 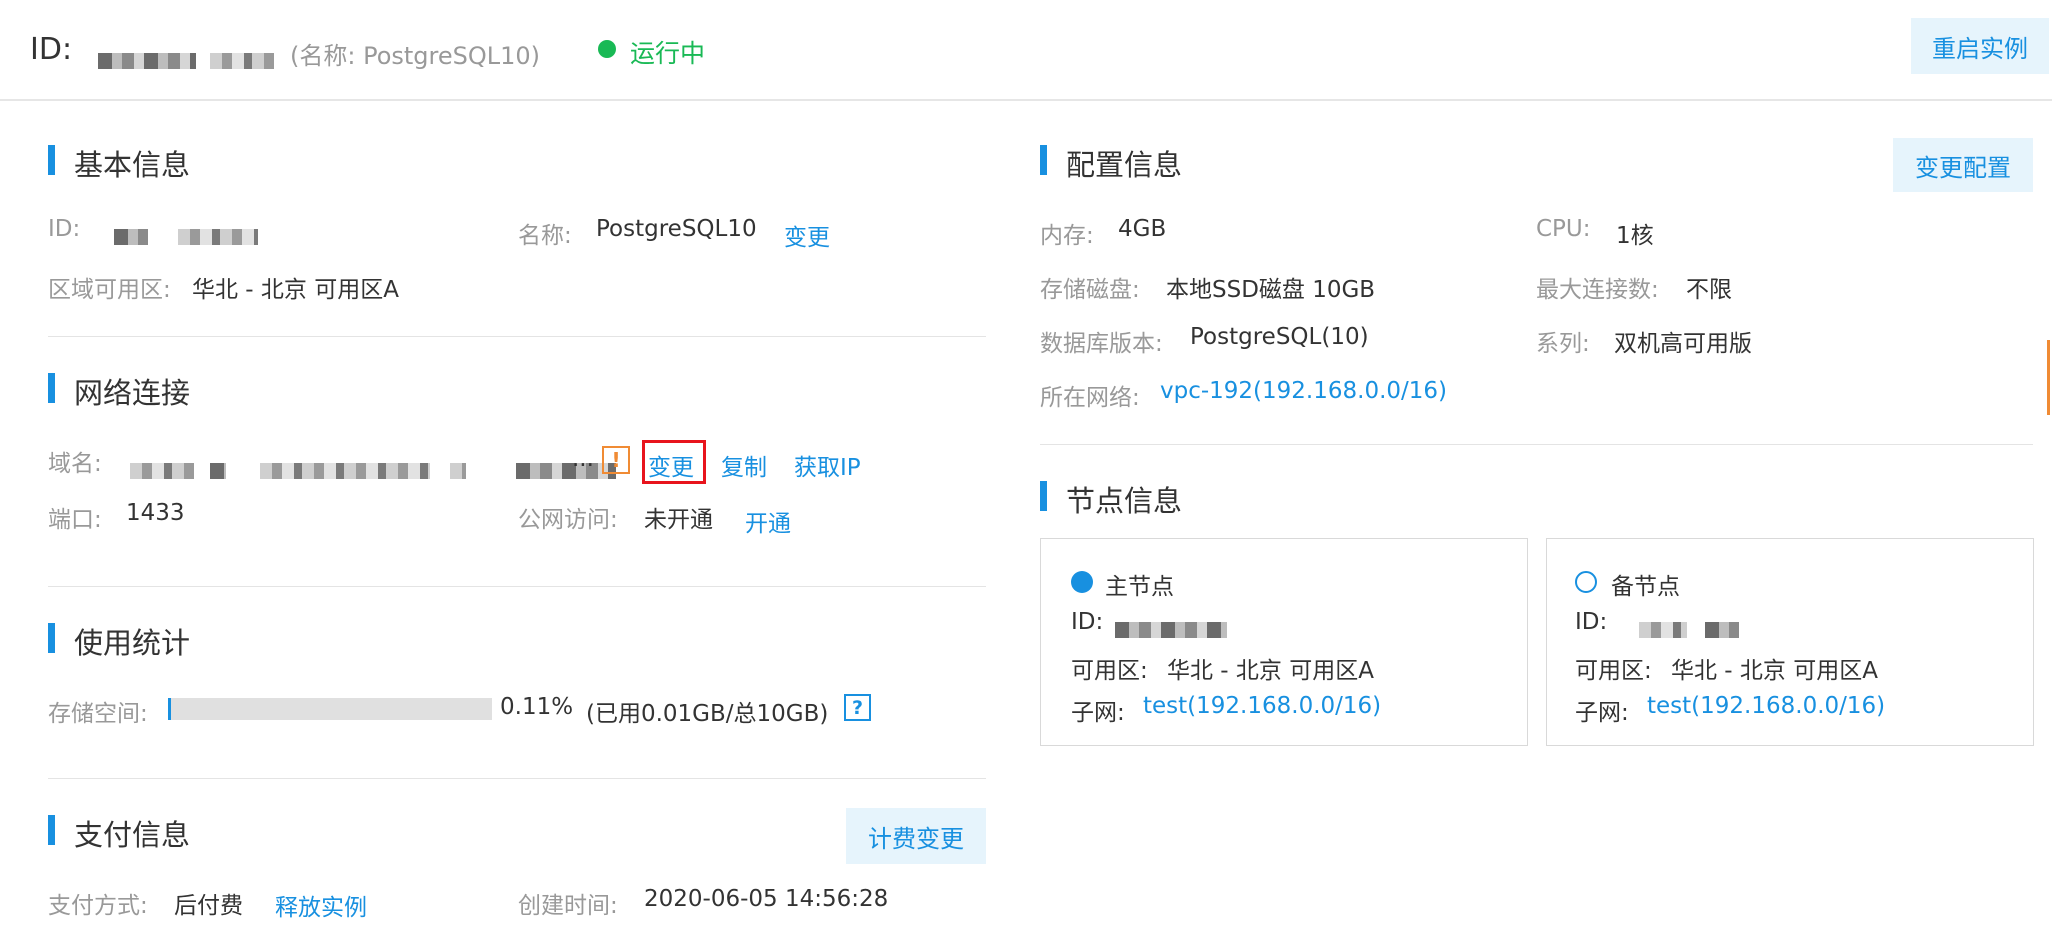 I want to click on series-value: 双机高可用版, so click(x=1683, y=344).